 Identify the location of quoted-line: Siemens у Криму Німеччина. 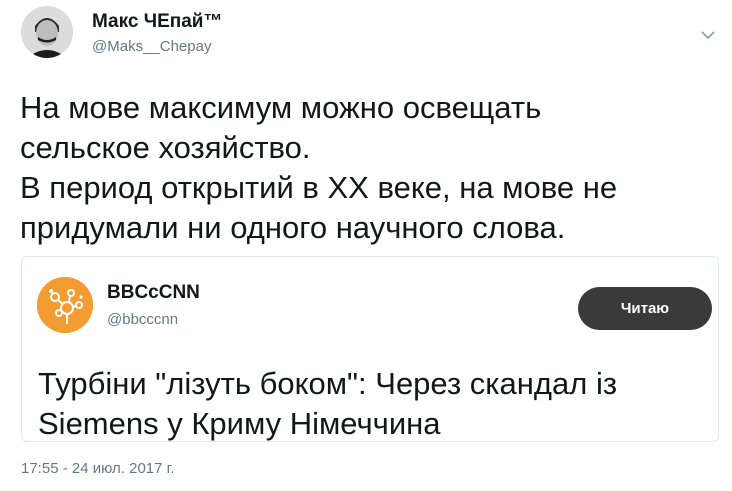
(239, 423).